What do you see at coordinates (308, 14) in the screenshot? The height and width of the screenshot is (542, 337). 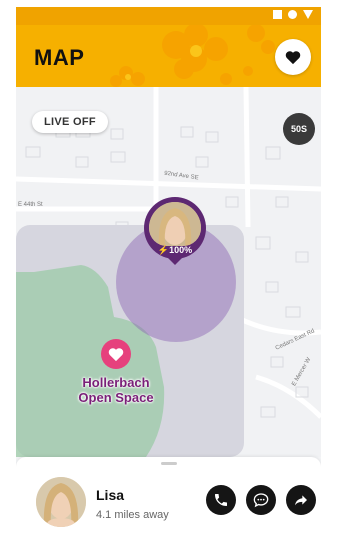 I see `battery-icon` at bounding box center [308, 14].